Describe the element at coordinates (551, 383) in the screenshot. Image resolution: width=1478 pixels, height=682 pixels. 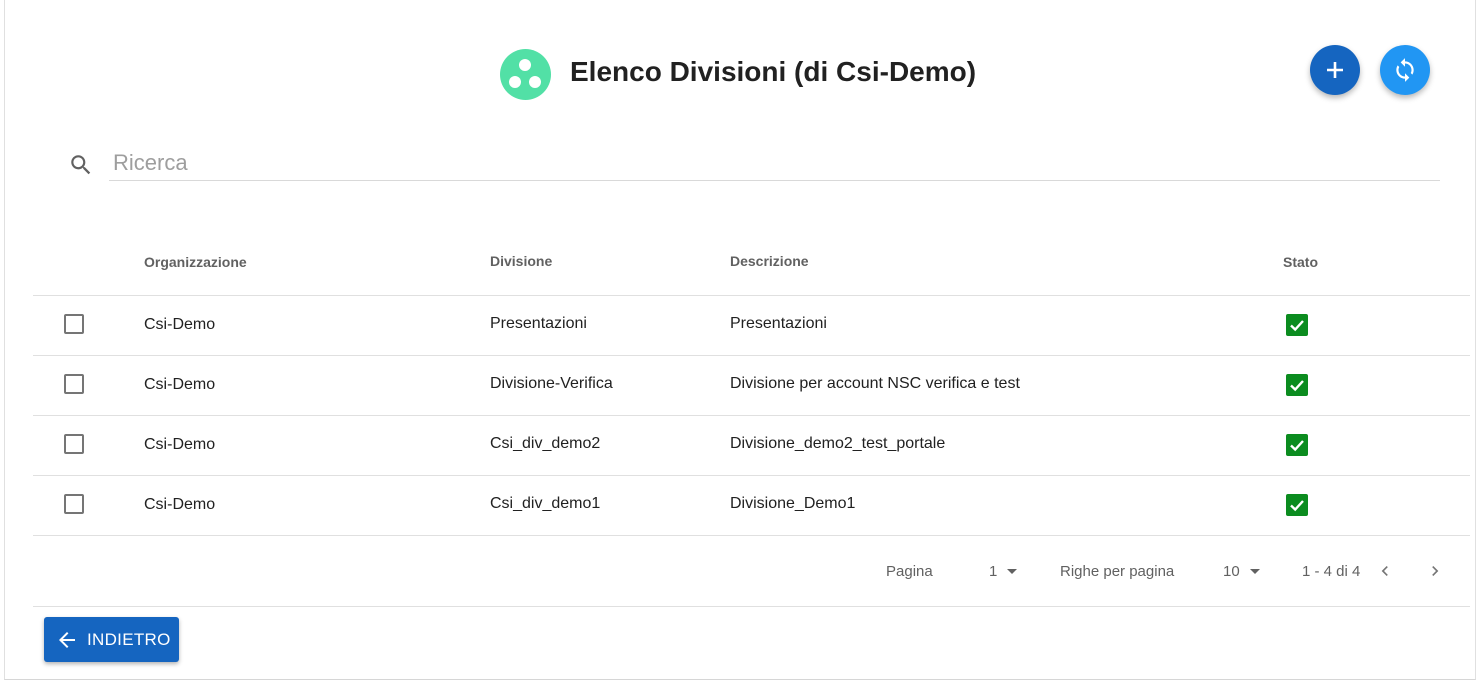
I see `cell-divisione: Divisione-Verifica` at that location.